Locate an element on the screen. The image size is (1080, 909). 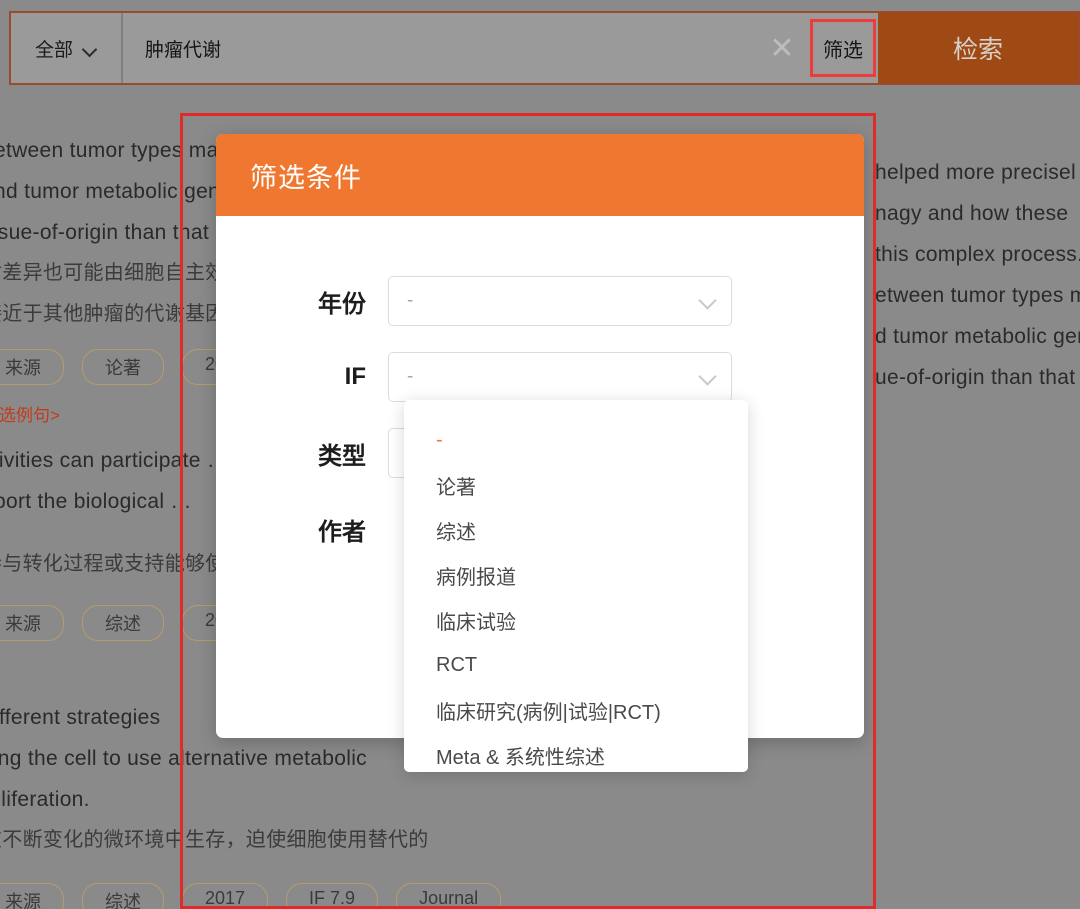
result-text-line: nagy and how these is located at coordinates (972, 213).